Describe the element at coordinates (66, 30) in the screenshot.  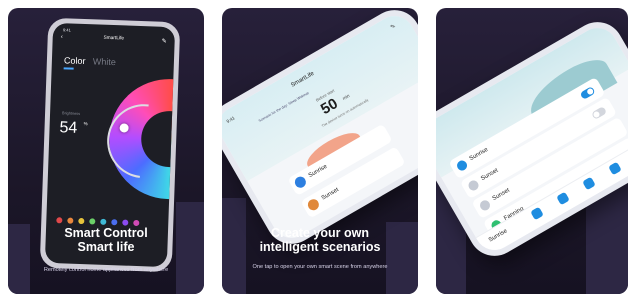
I see `status-time: 9:41` at that location.